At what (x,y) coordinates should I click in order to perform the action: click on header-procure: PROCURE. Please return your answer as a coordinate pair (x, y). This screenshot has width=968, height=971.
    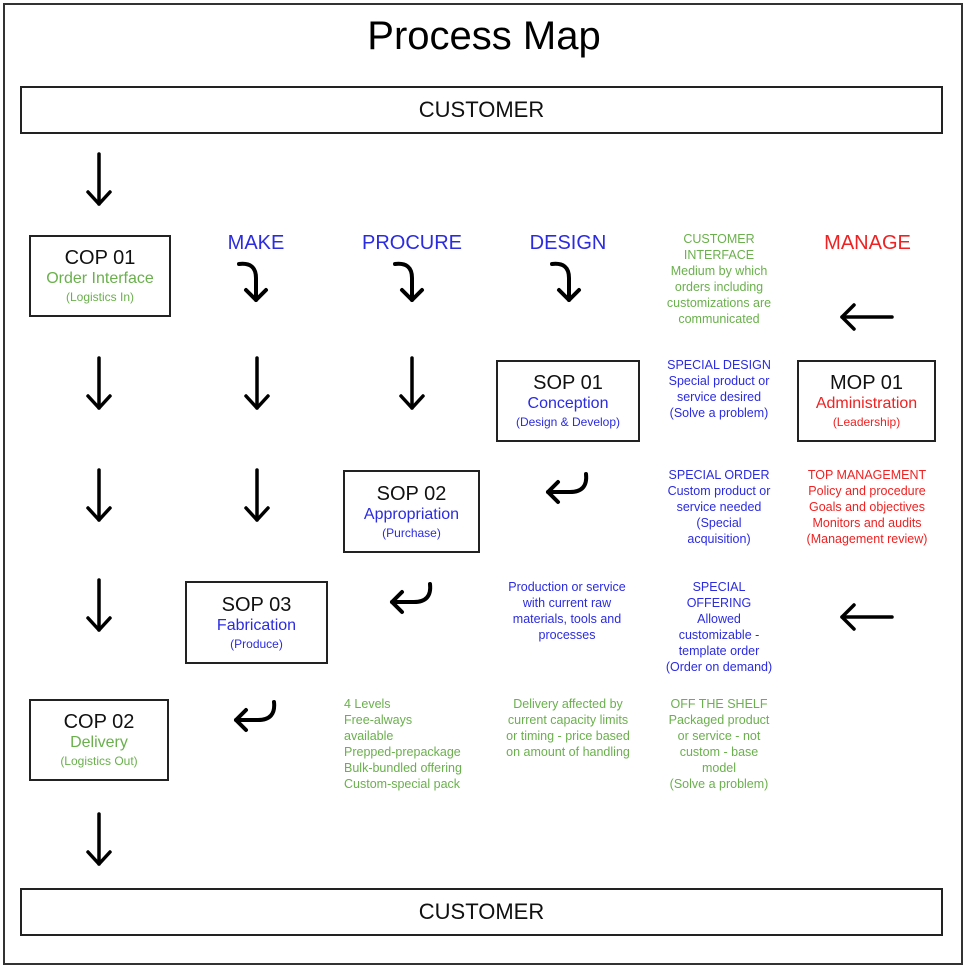
    Looking at the image, I should click on (411, 243).